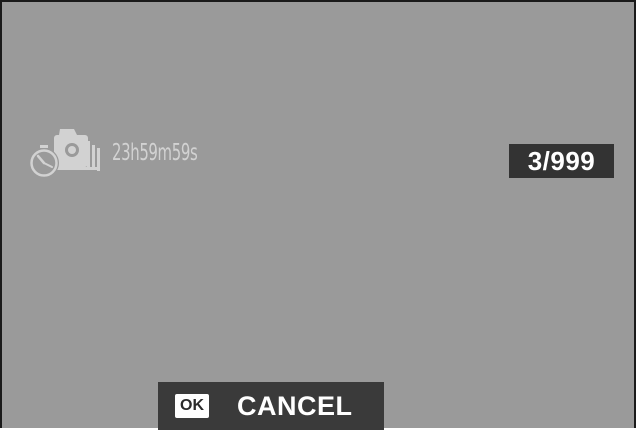 Image resolution: width=636 pixels, height=430 pixels. I want to click on countdown-timer: 23h59m59s, so click(155, 153).